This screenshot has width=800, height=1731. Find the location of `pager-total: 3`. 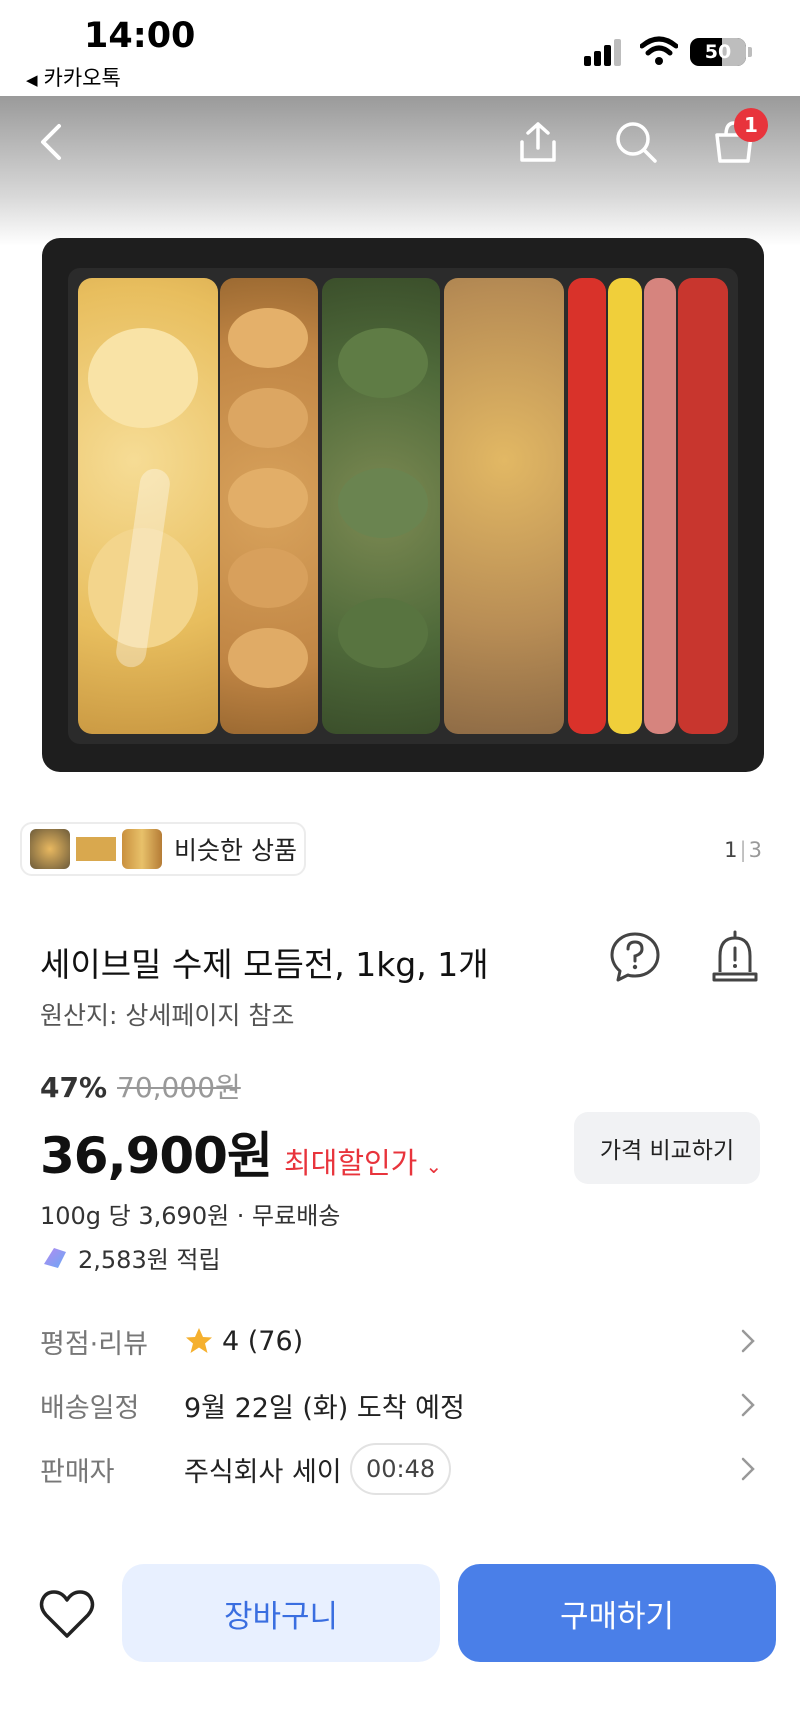

pager-total: 3 is located at coordinates (755, 850).